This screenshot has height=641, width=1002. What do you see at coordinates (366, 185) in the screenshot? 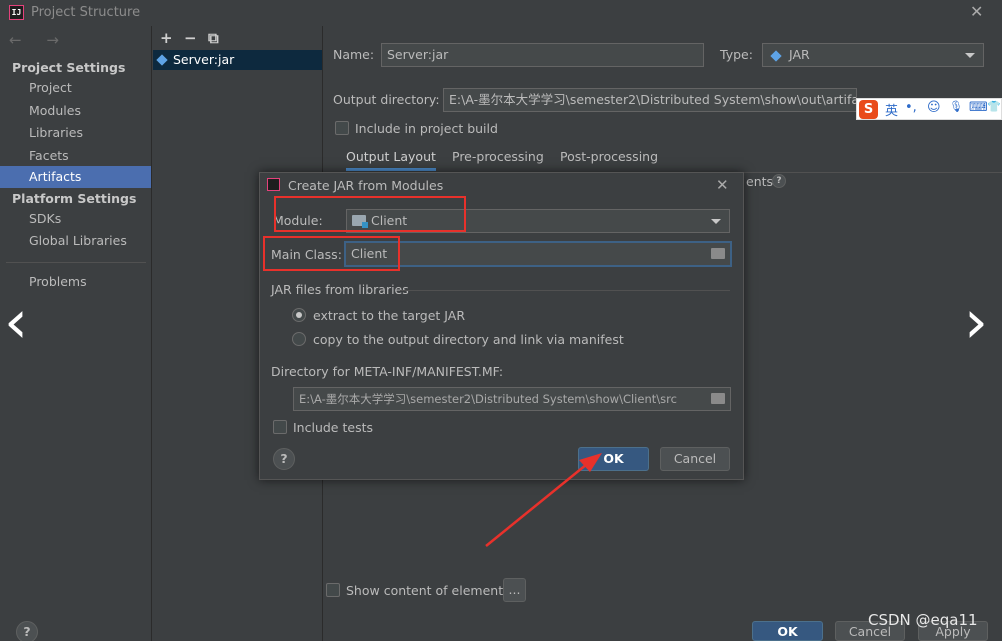
I see `dialog-title: Create JAR from Modules` at bounding box center [366, 185].